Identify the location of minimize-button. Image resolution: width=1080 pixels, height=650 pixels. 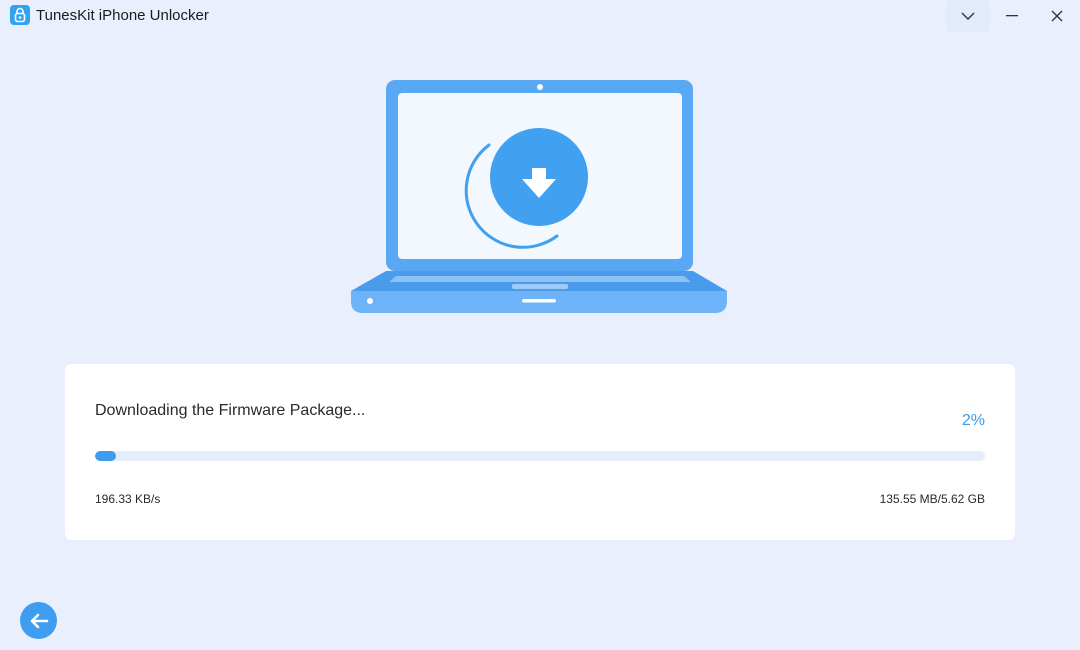
(1012, 16).